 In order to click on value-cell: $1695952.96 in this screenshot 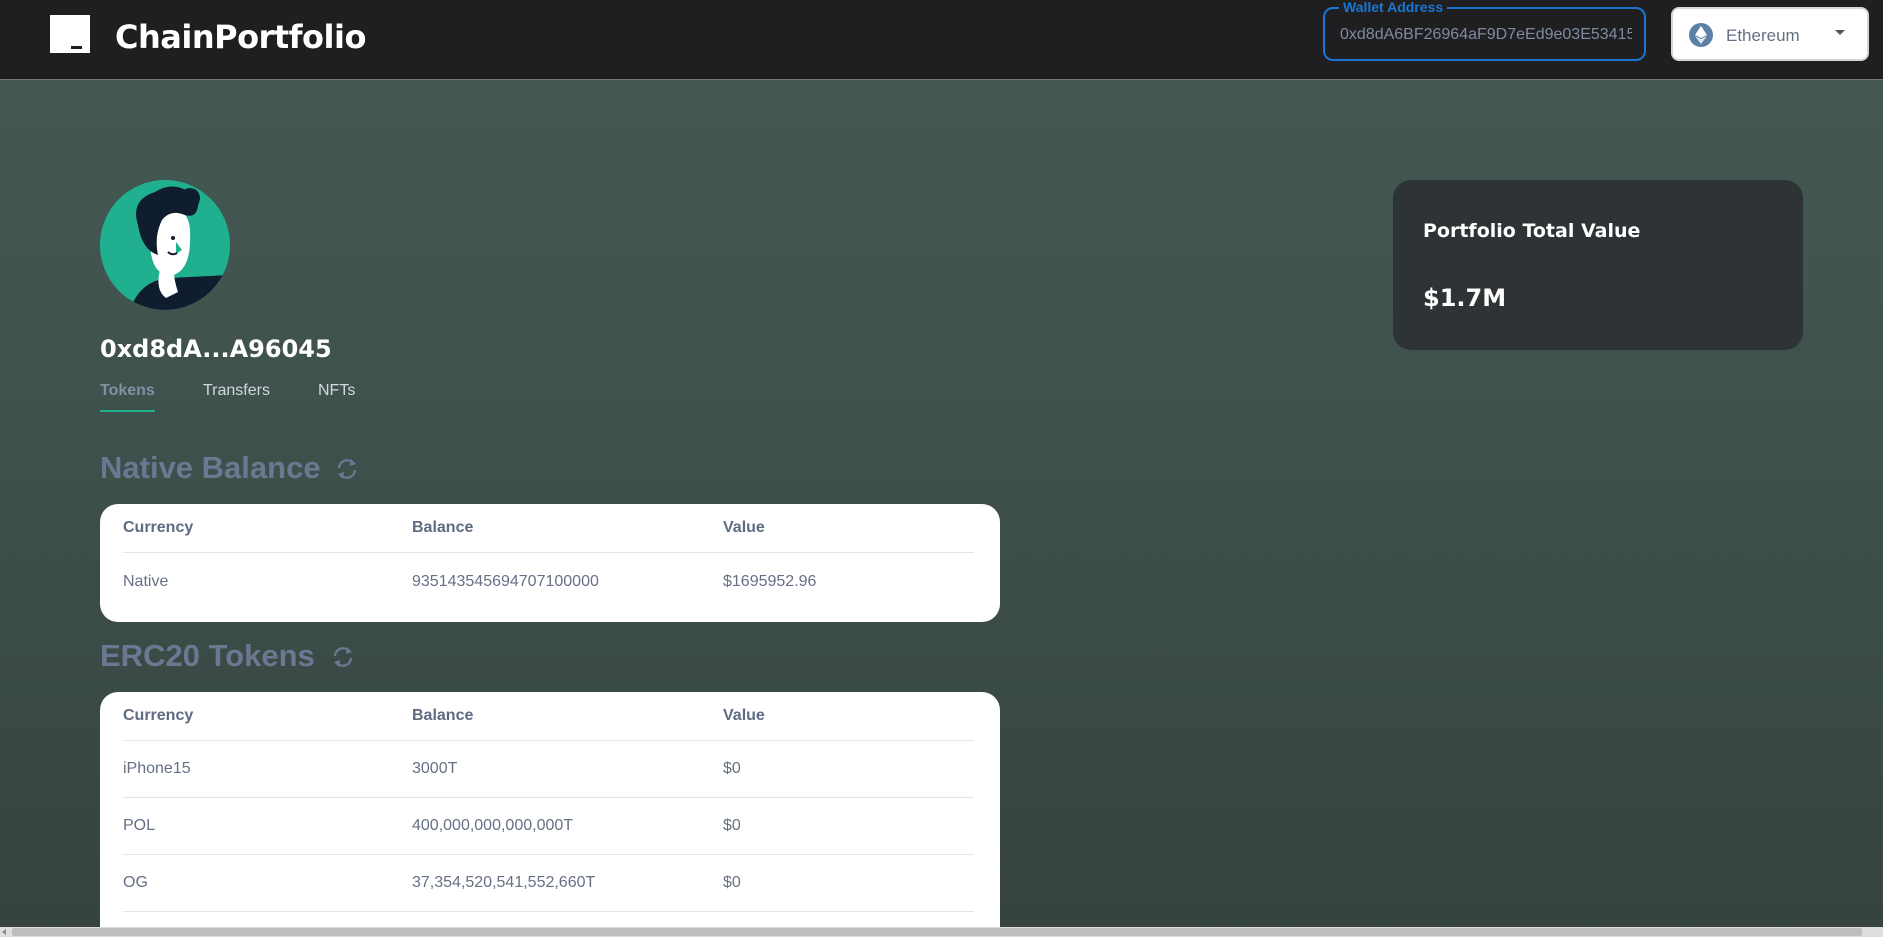, I will do `click(770, 581)`.